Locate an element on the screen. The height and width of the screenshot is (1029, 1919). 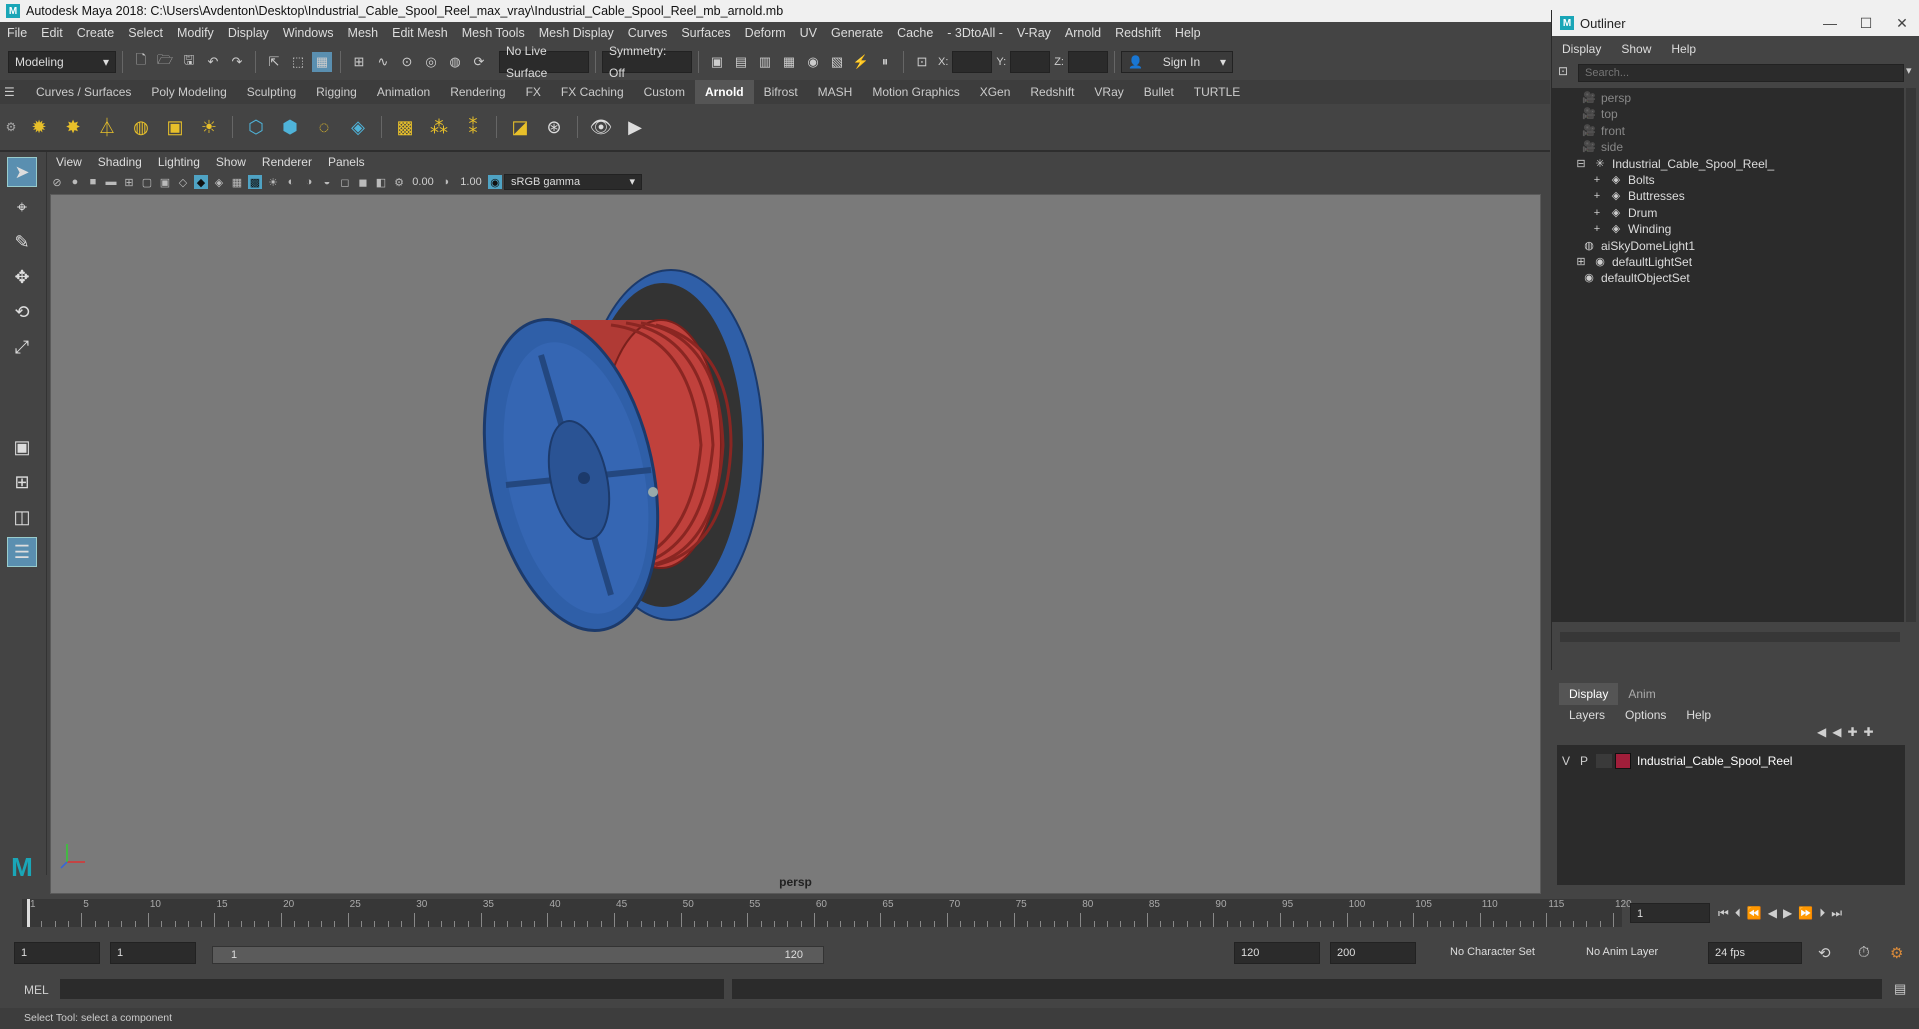
shelf-tab-turtle: TURTLE is located at coordinates (1217, 92).